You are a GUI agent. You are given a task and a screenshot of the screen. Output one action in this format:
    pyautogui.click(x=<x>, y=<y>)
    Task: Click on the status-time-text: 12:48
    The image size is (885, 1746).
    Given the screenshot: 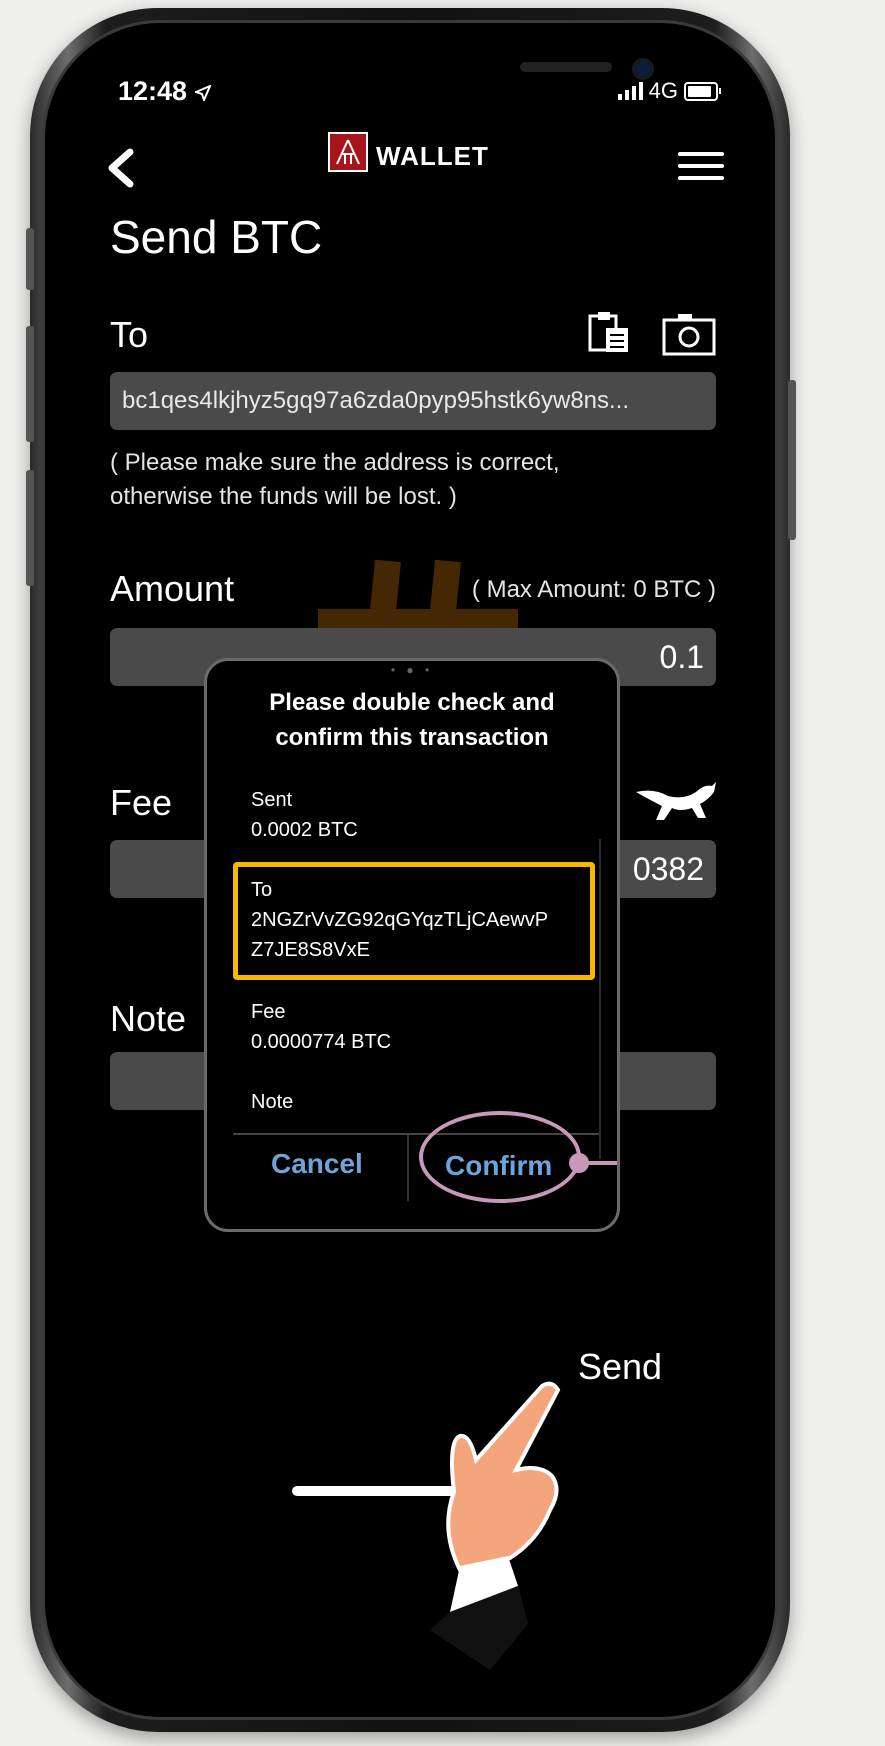 What is the action you would take?
    pyautogui.click(x=153, y=91)
    